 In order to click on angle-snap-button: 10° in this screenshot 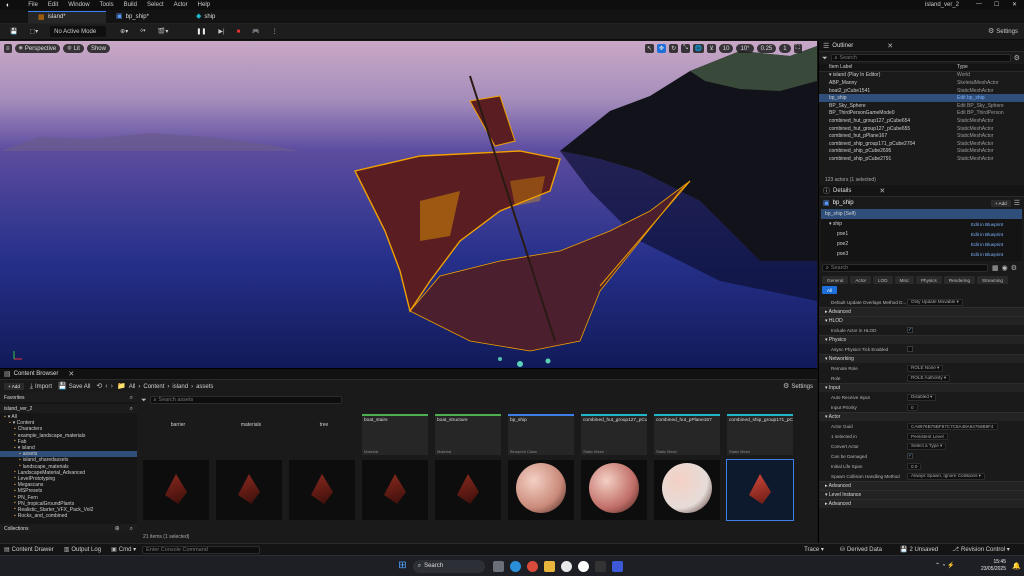, I will do `click(745, 48)`.